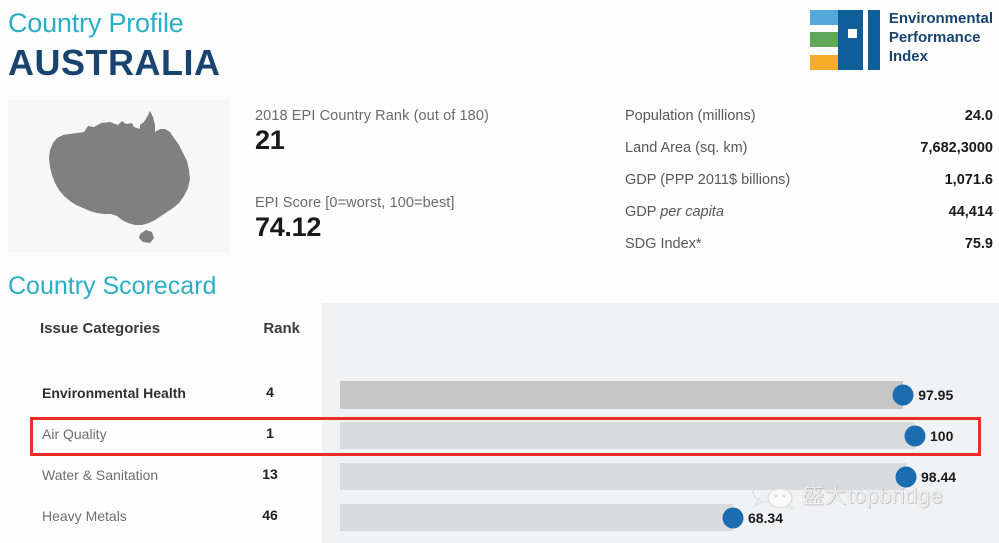 This screenshot has width=999, height=543. I want to click on stat-value: 75.9, so click(978, 244).